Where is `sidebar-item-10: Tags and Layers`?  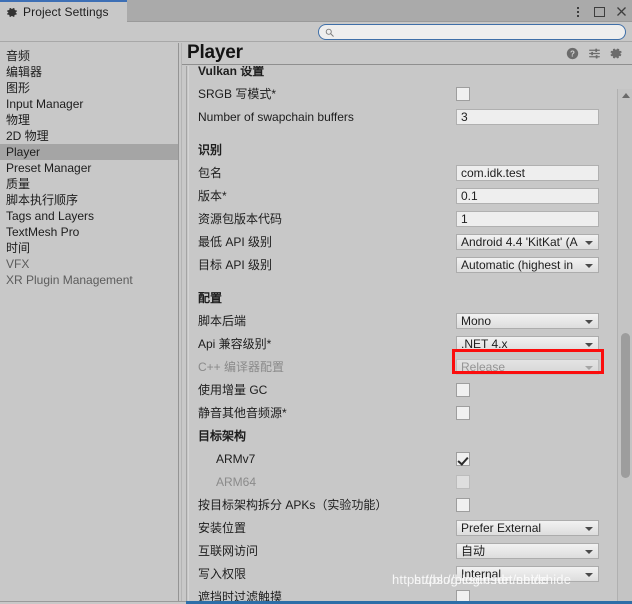 sidebar-item-10: Tags and Layers is located at coordinates (89, 216).